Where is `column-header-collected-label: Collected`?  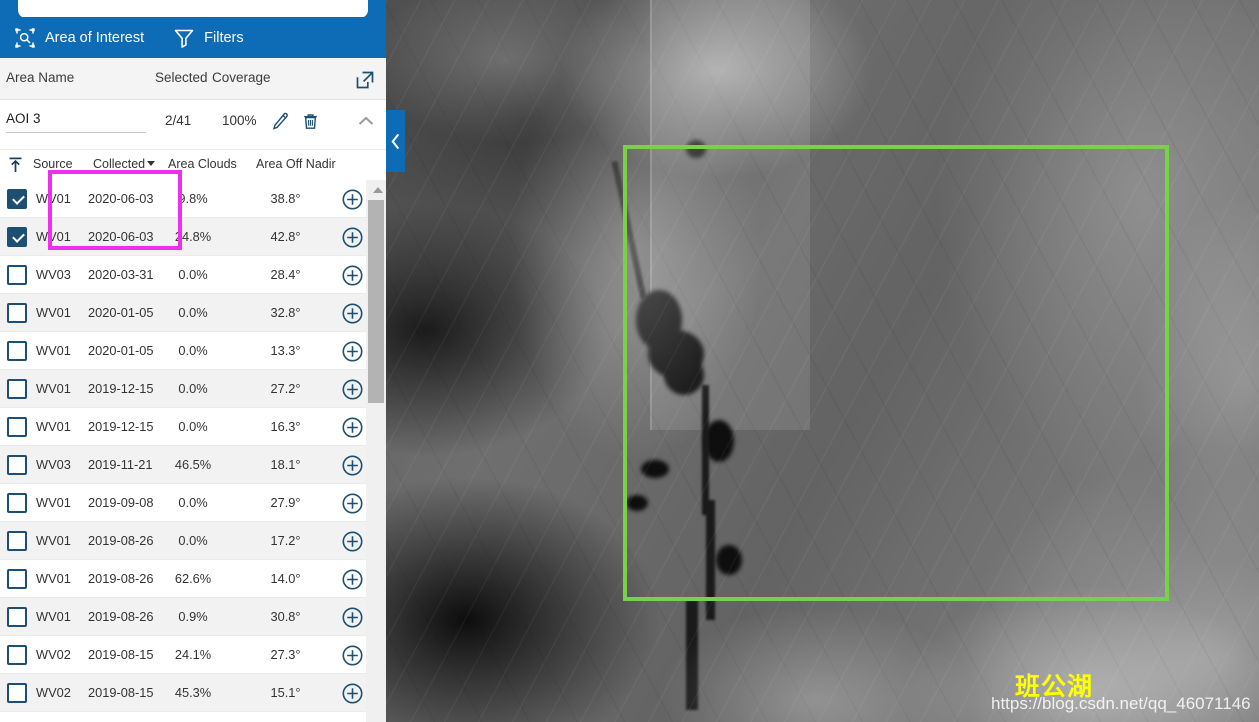
column-header-collected-label: Collected is located at coordinates (119, 164).